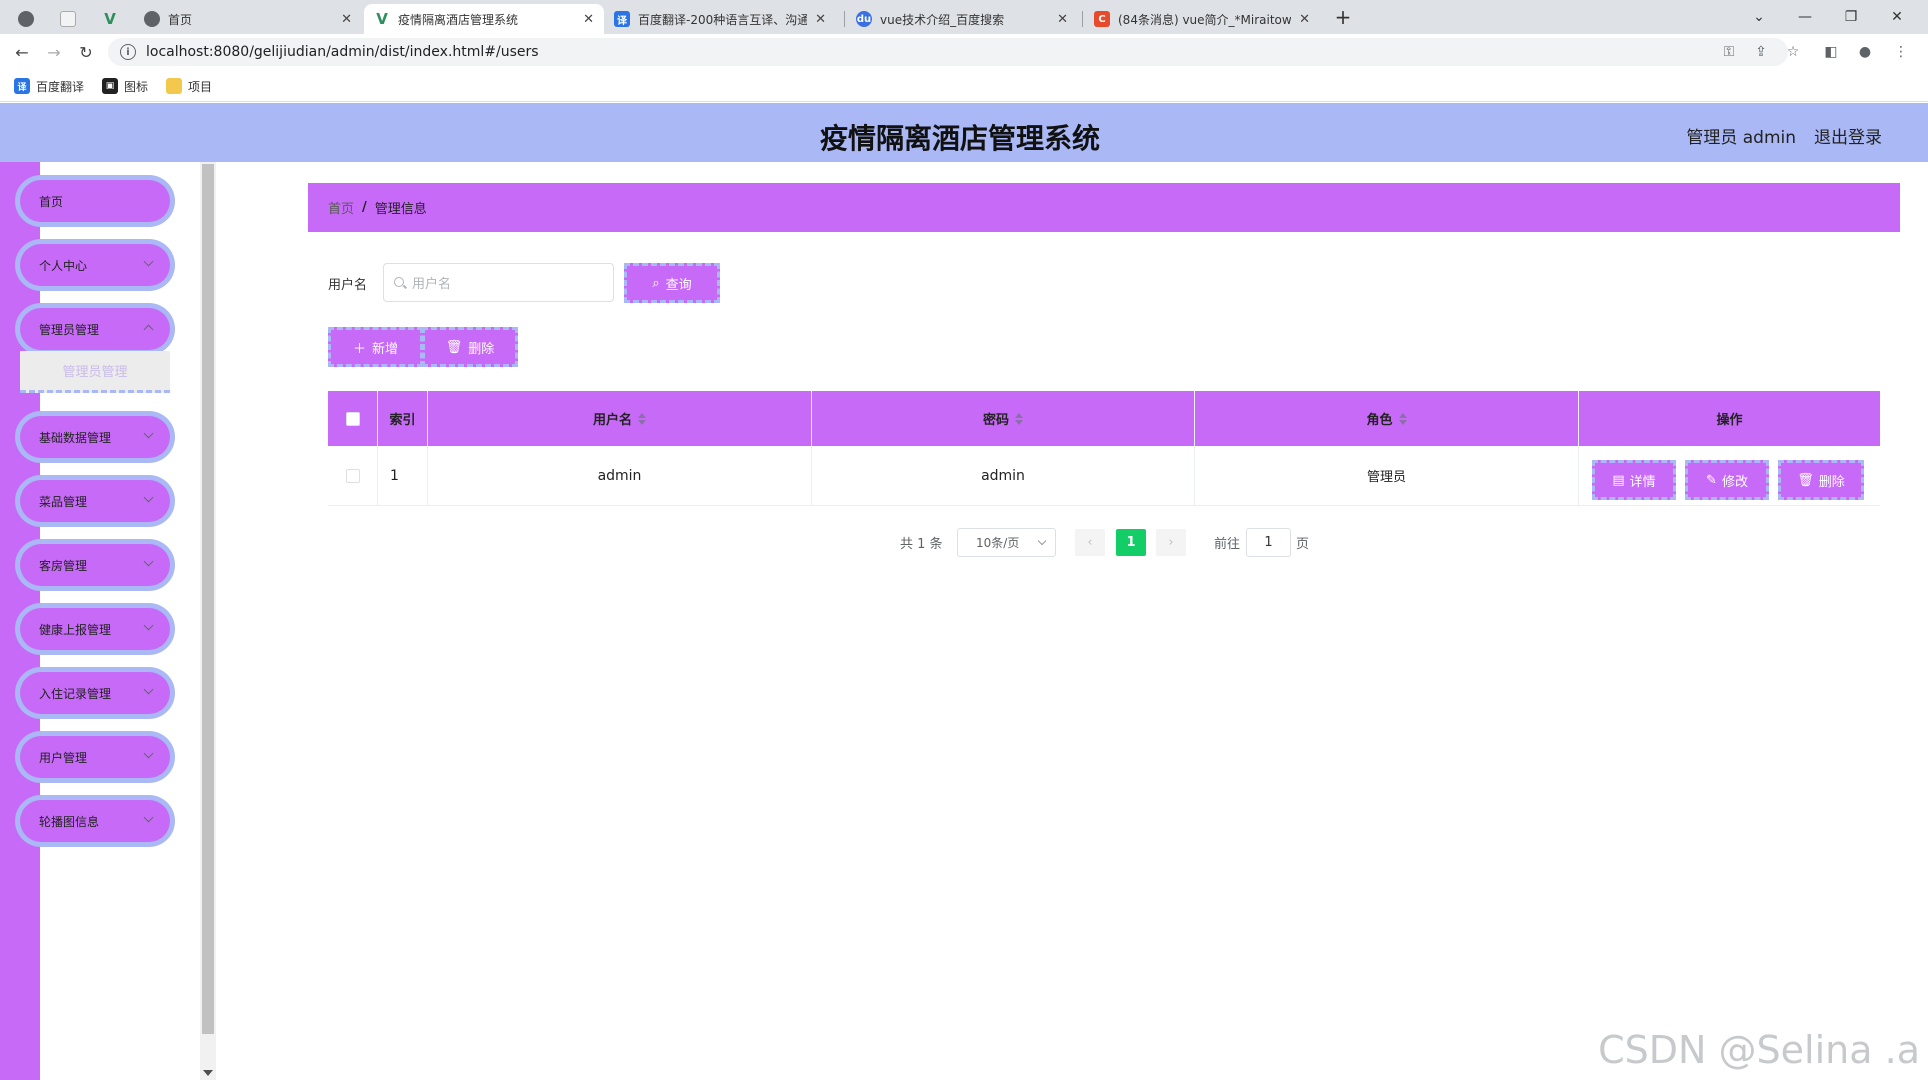 Image resolution: width=1928 pixels, height=1080 pixels. I want to click on sidebar-item-label: 用户管理, so click(63, 757).